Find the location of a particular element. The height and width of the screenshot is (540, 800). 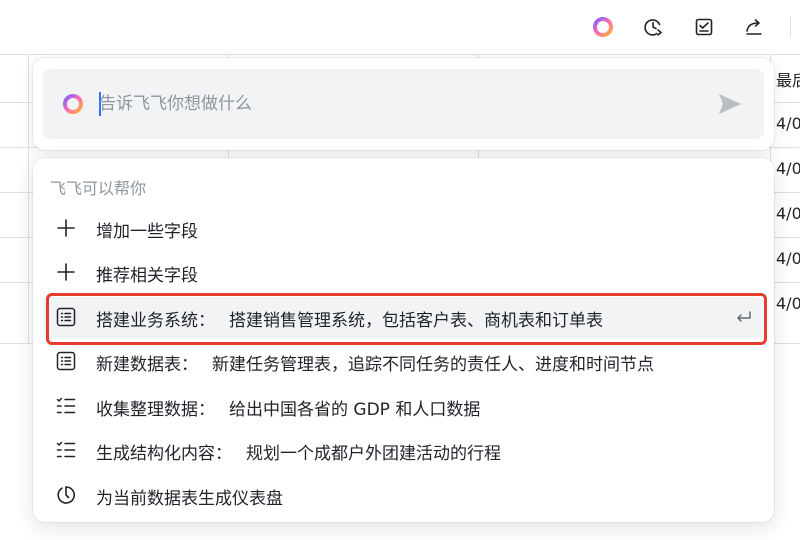

ai-assistant-button is located at coordinates (603, 27).